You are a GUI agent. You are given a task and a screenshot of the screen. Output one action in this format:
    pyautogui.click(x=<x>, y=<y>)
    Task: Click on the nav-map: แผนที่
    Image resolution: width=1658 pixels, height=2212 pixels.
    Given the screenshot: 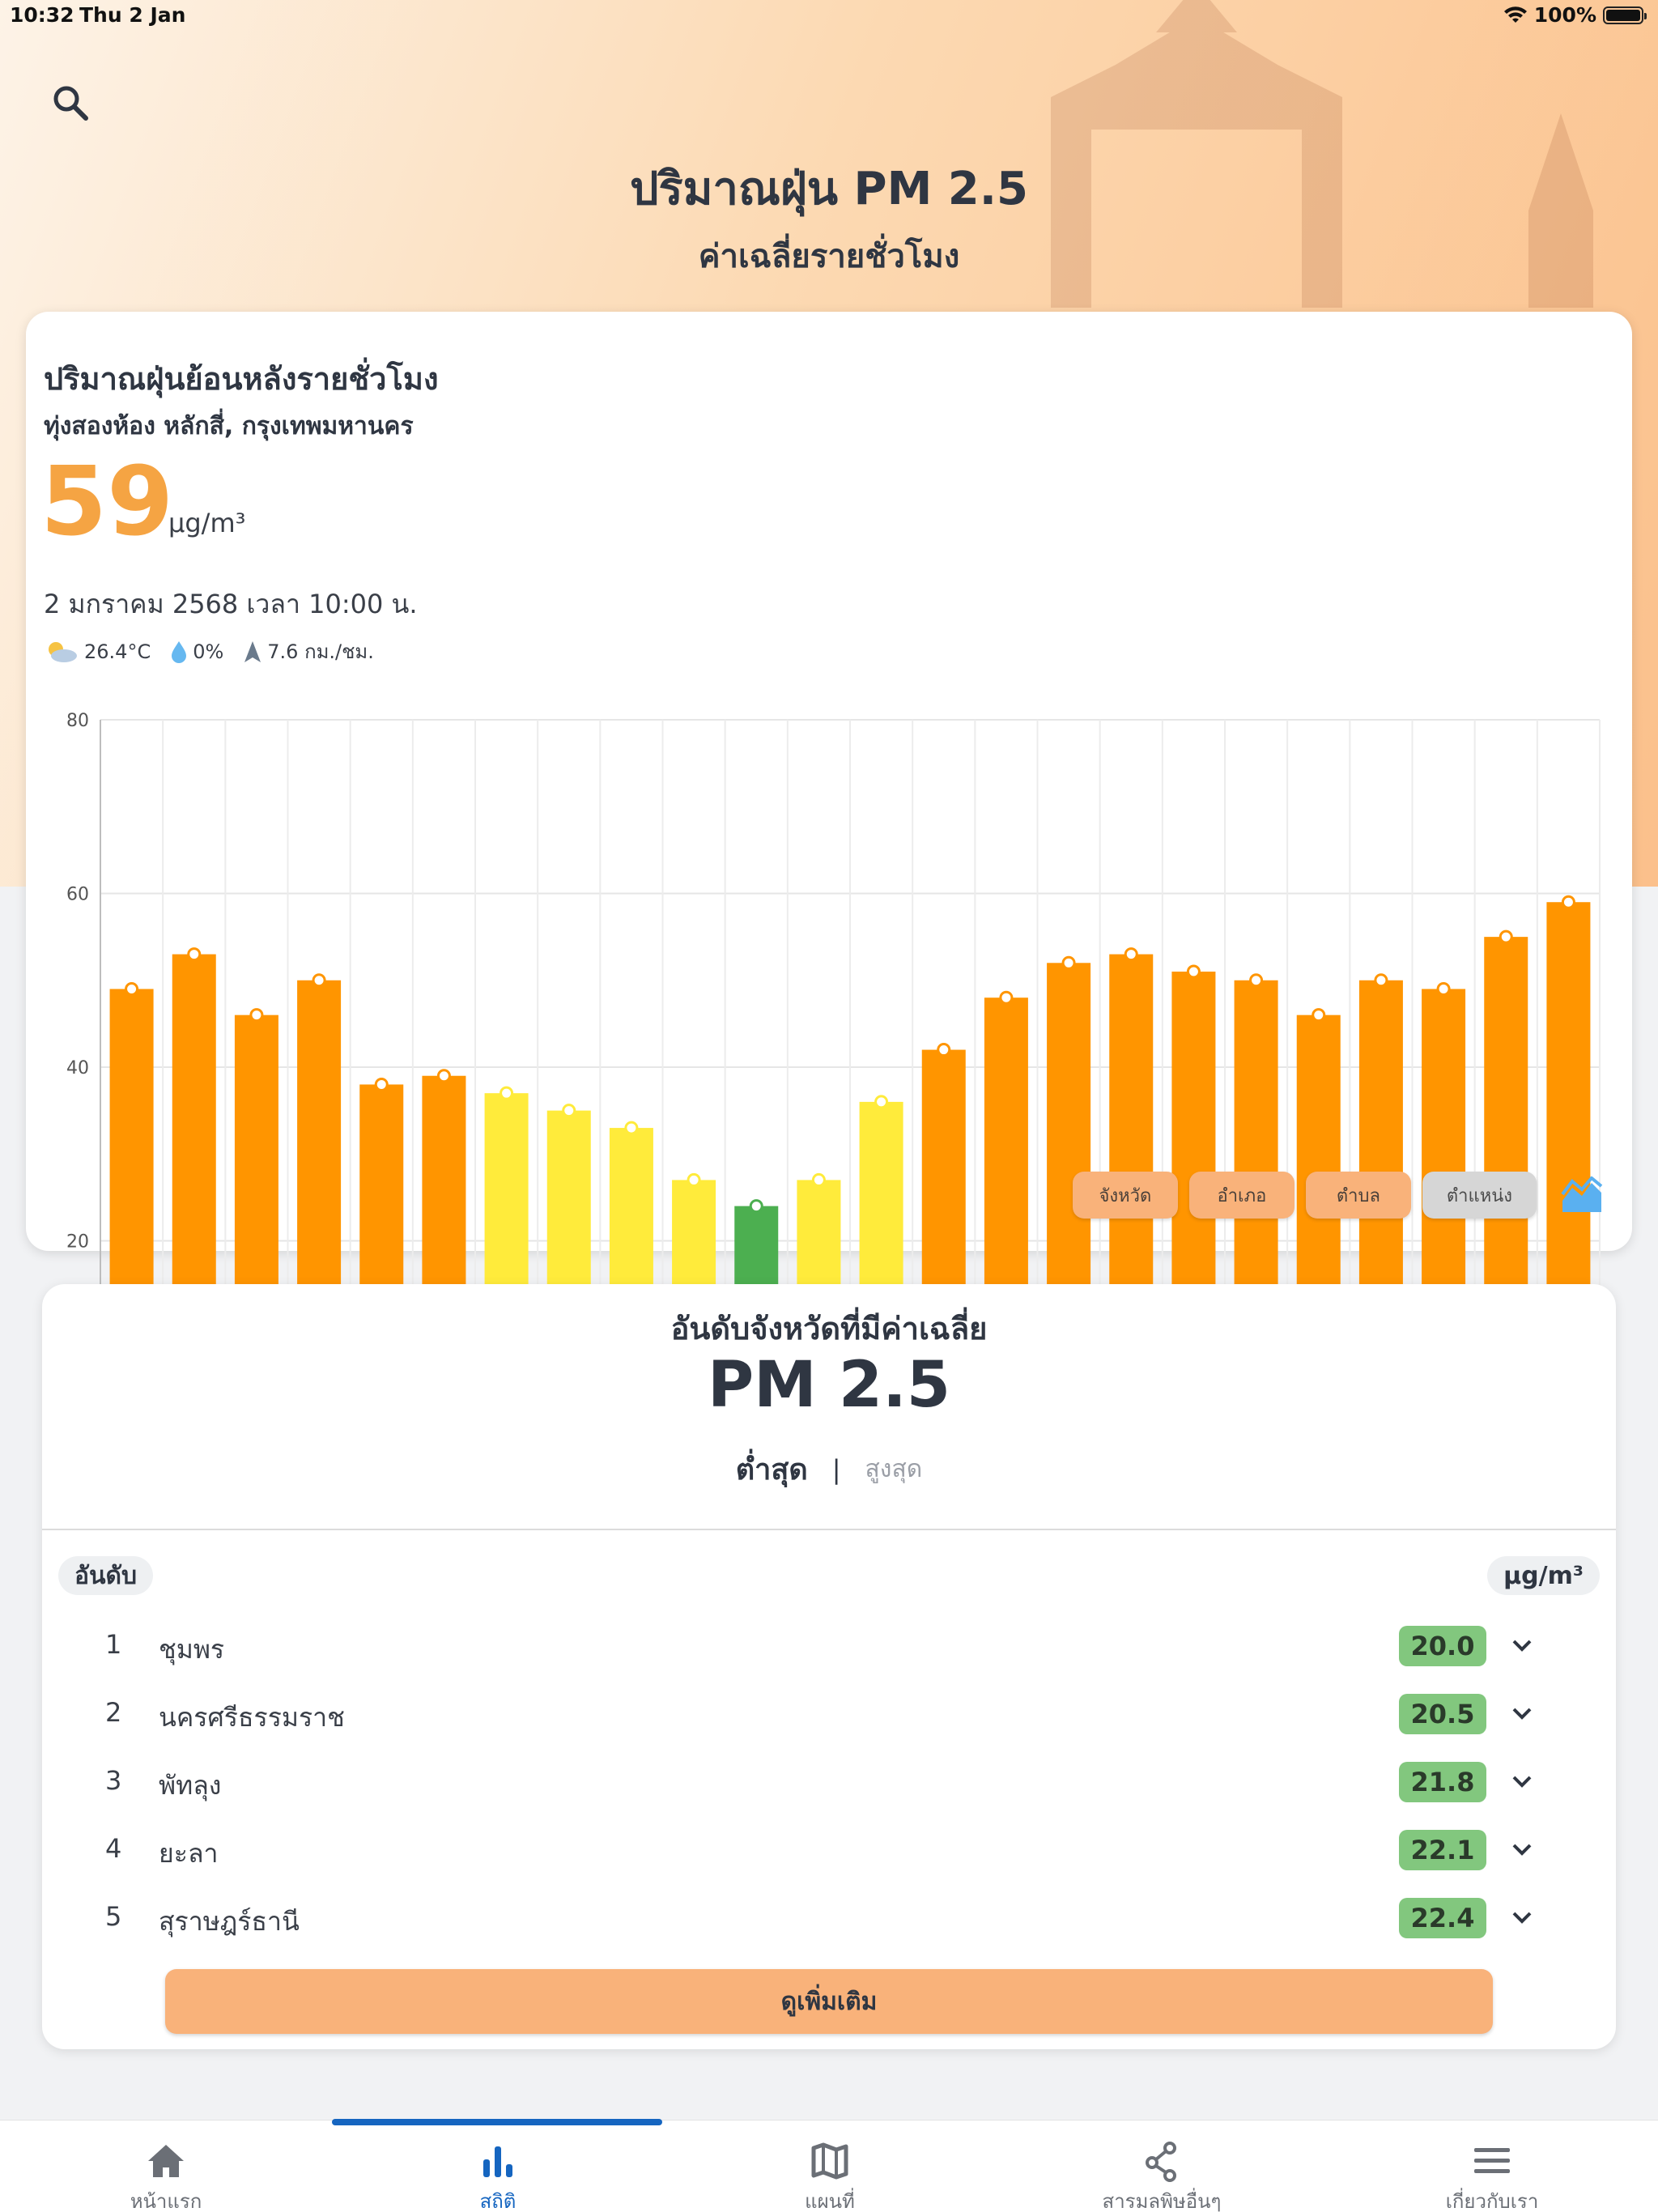 What is the action you would take?
    pyautogui.click(x=830, y=2166)
    